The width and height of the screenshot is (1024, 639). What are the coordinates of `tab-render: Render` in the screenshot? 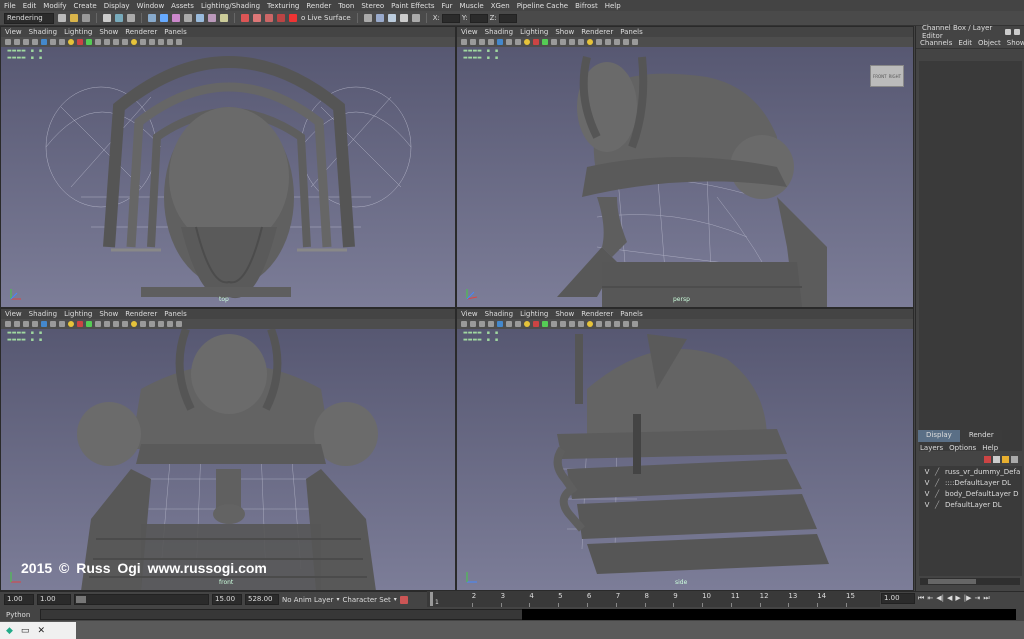 It's located at (981, 436).